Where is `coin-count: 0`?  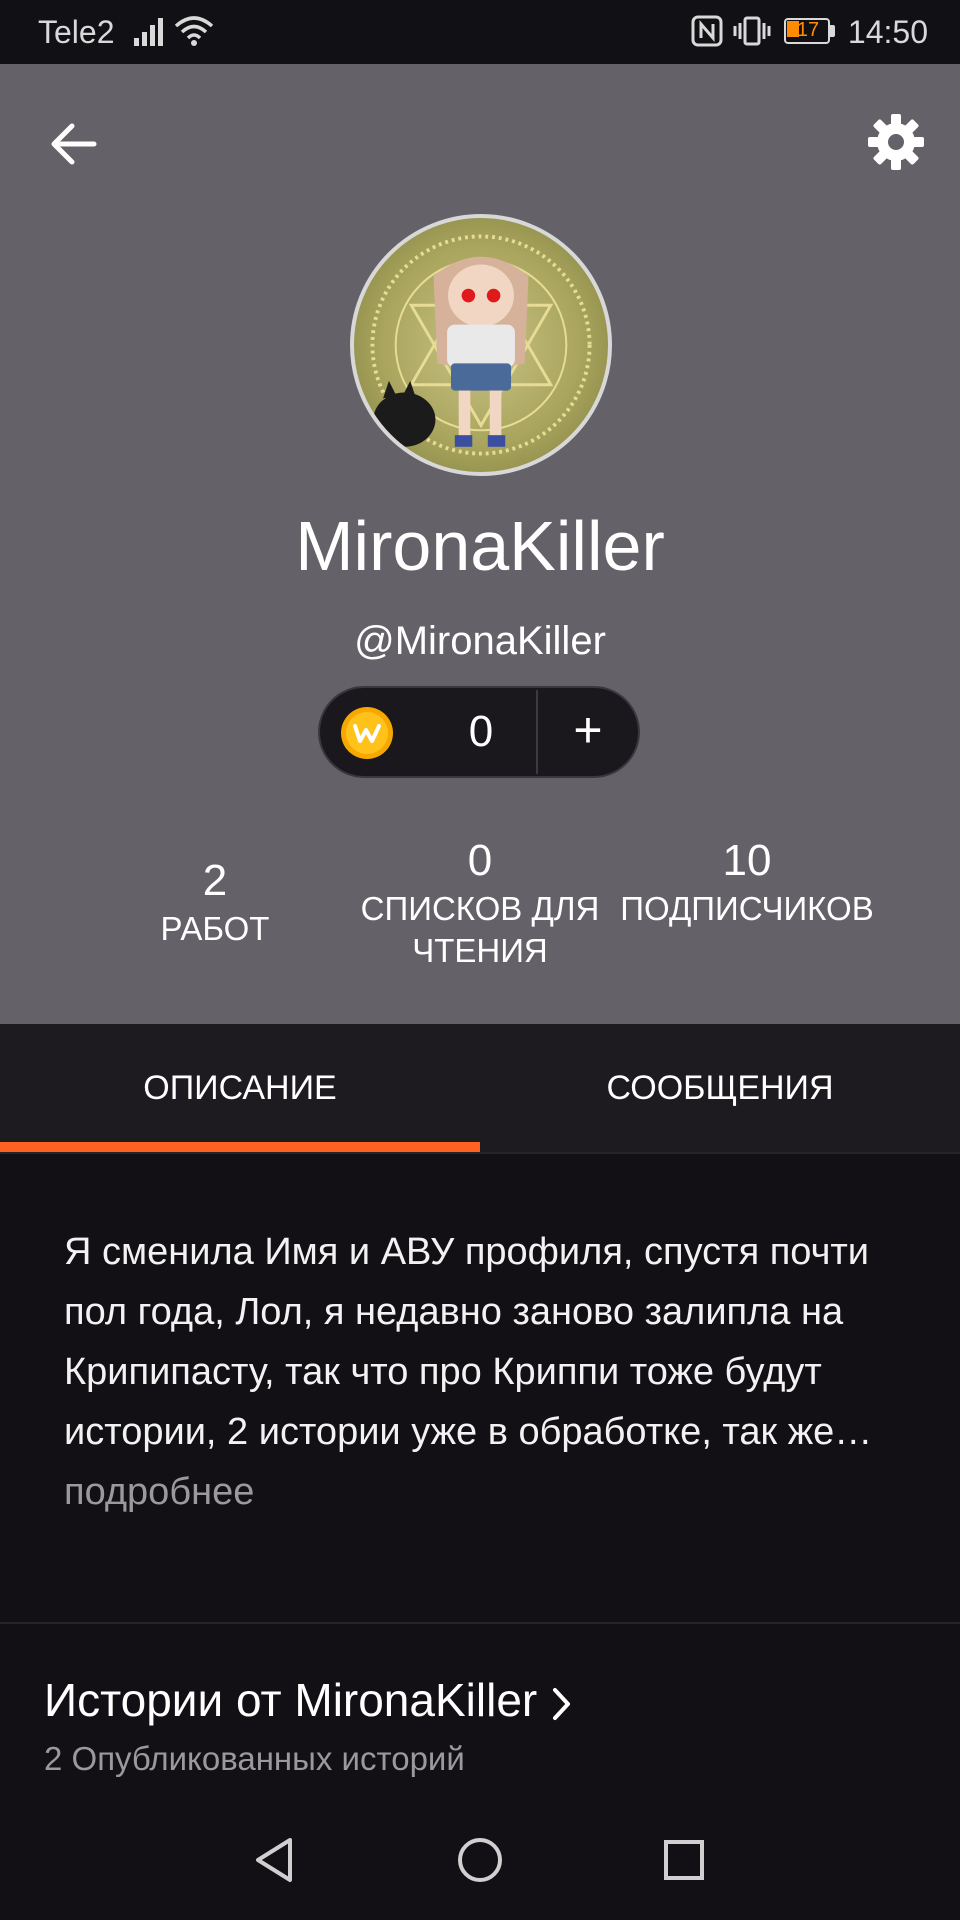 coin-count: 0 is located at coordinates (481, 731).